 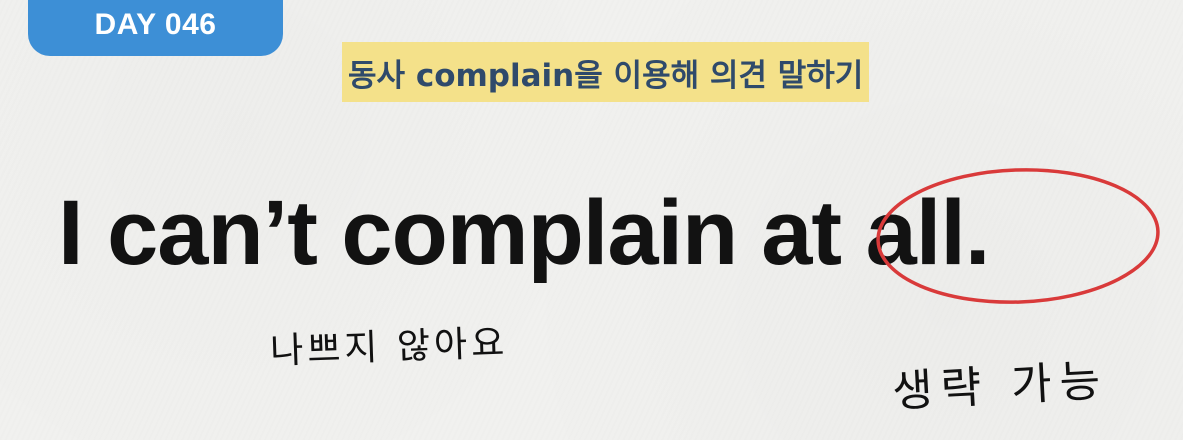 What do you see at coordinates (1018, 236) in the screenshot?
I see `red-circle-annotation` at bounding box center [1018, 236].